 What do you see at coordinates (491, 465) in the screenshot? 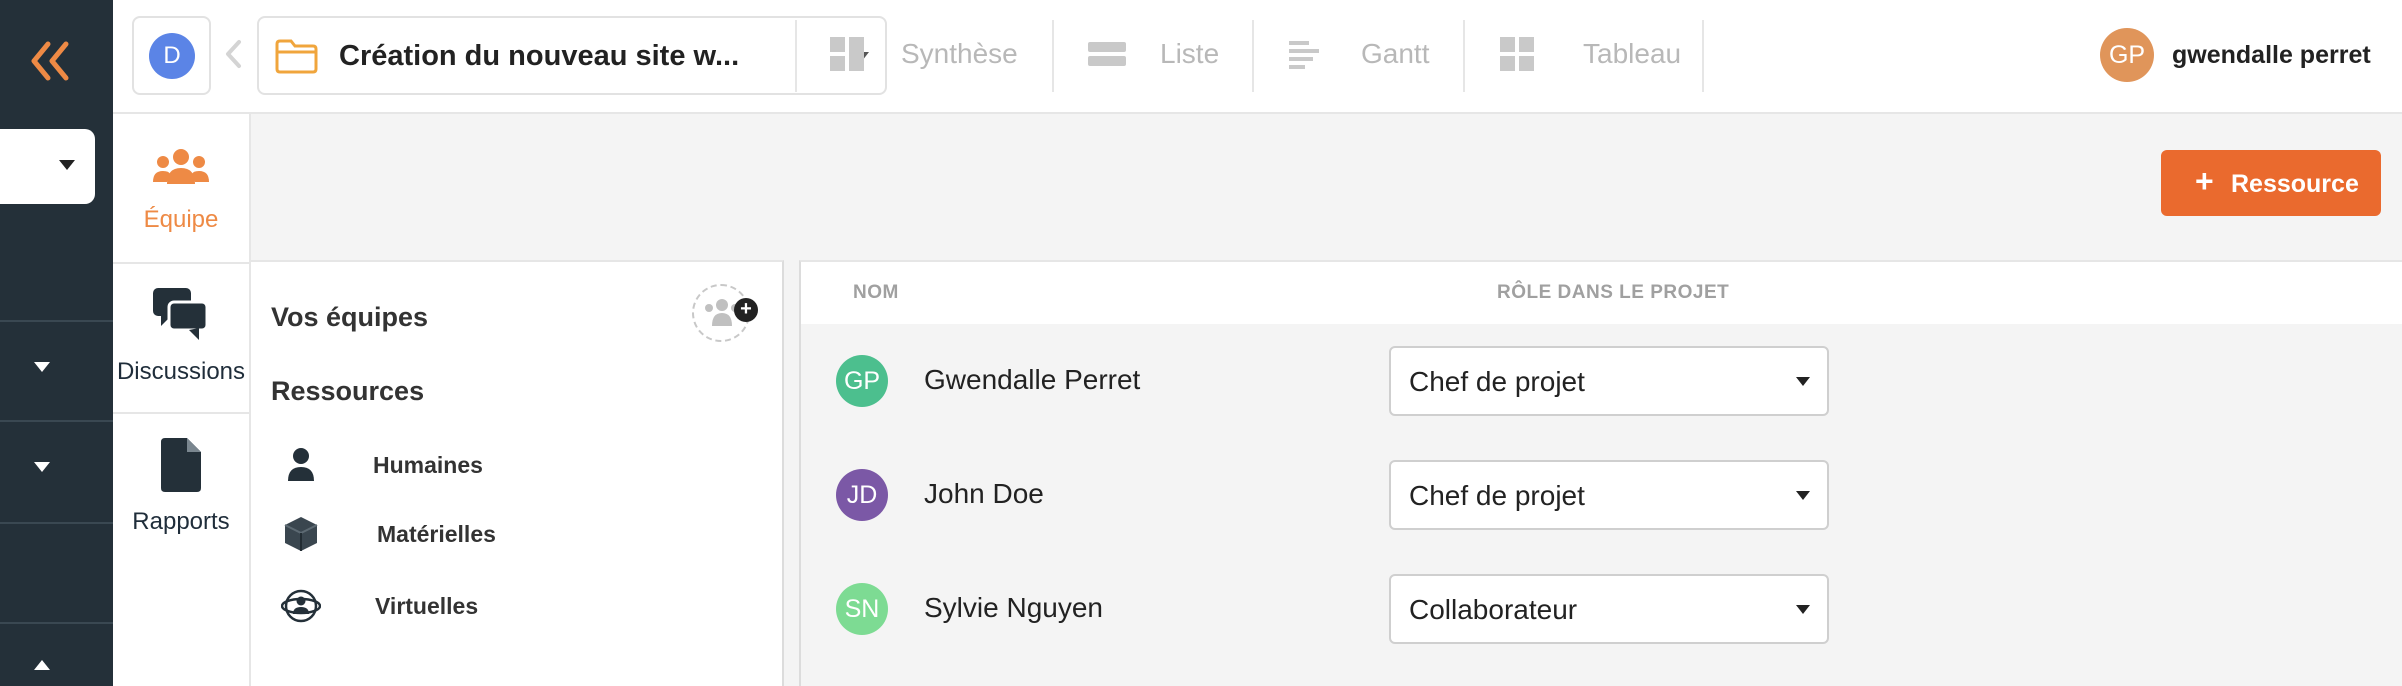
I see `resource-type-humaines: Humaines` at bounding box center [491, 465].